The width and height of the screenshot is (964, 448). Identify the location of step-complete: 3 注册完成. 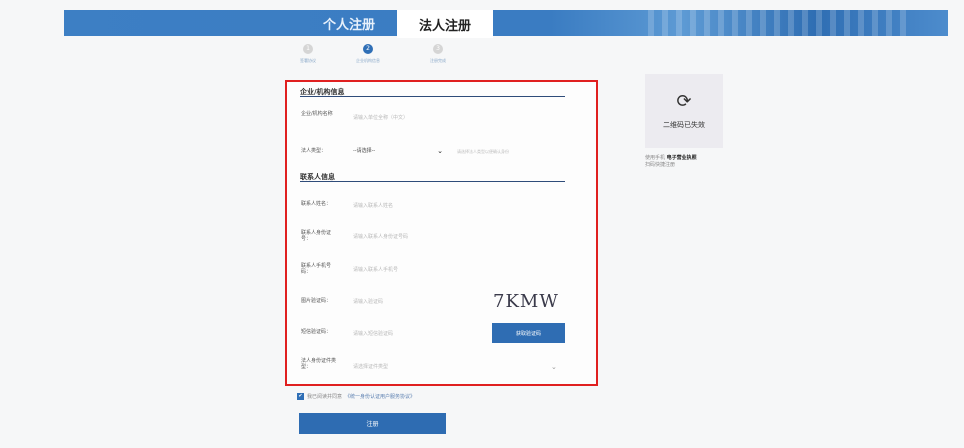
(438, 54).